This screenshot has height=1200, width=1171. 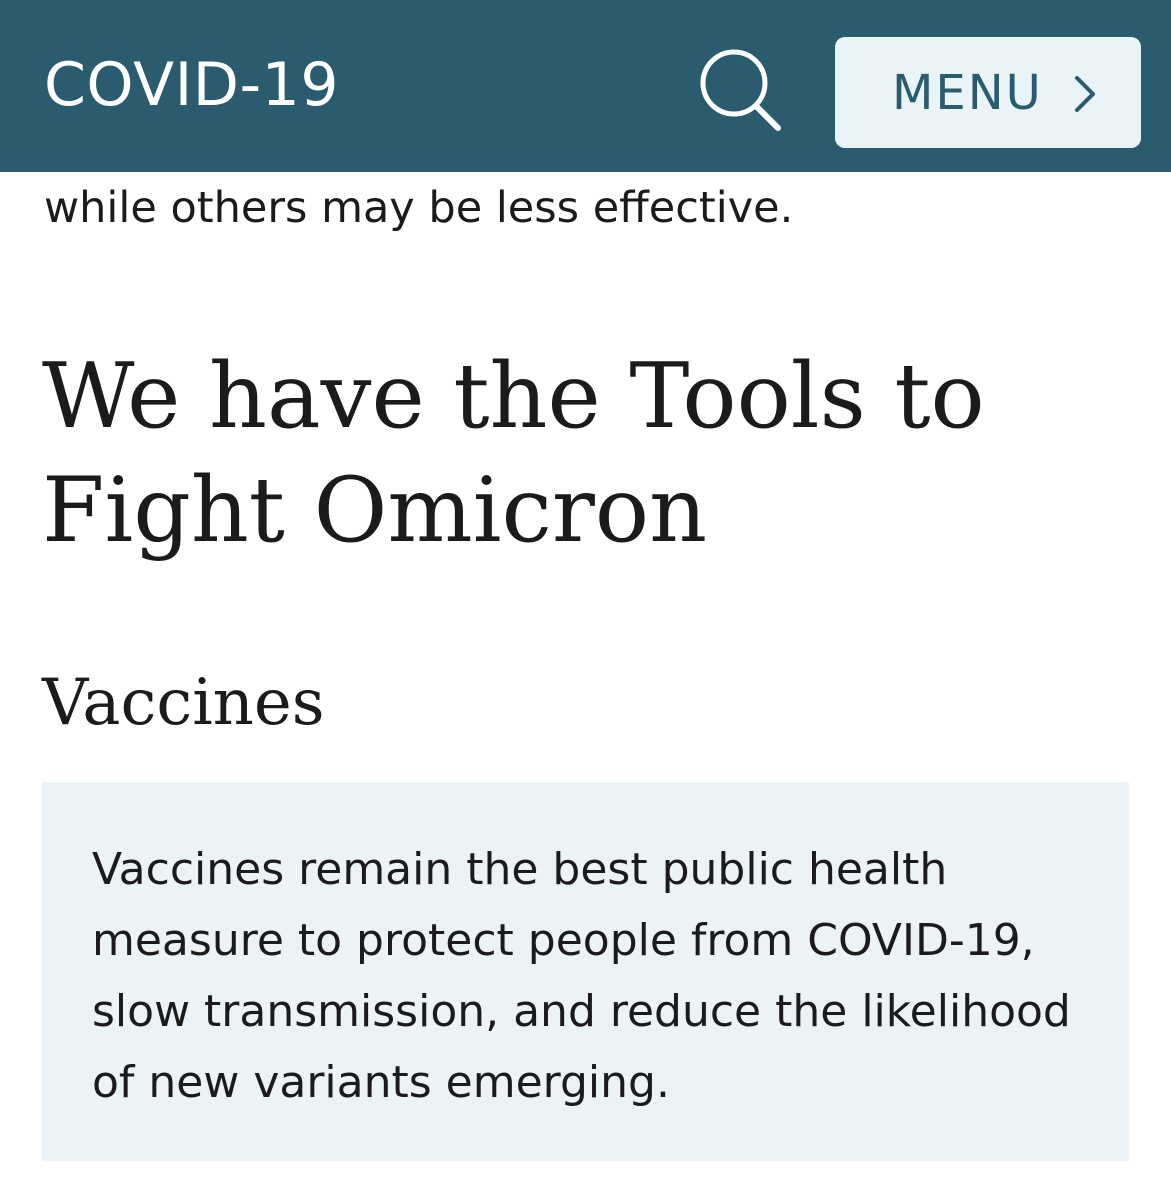 I want to click on section-heading-vaccines: Vaccines, so click(x=183, y=703).